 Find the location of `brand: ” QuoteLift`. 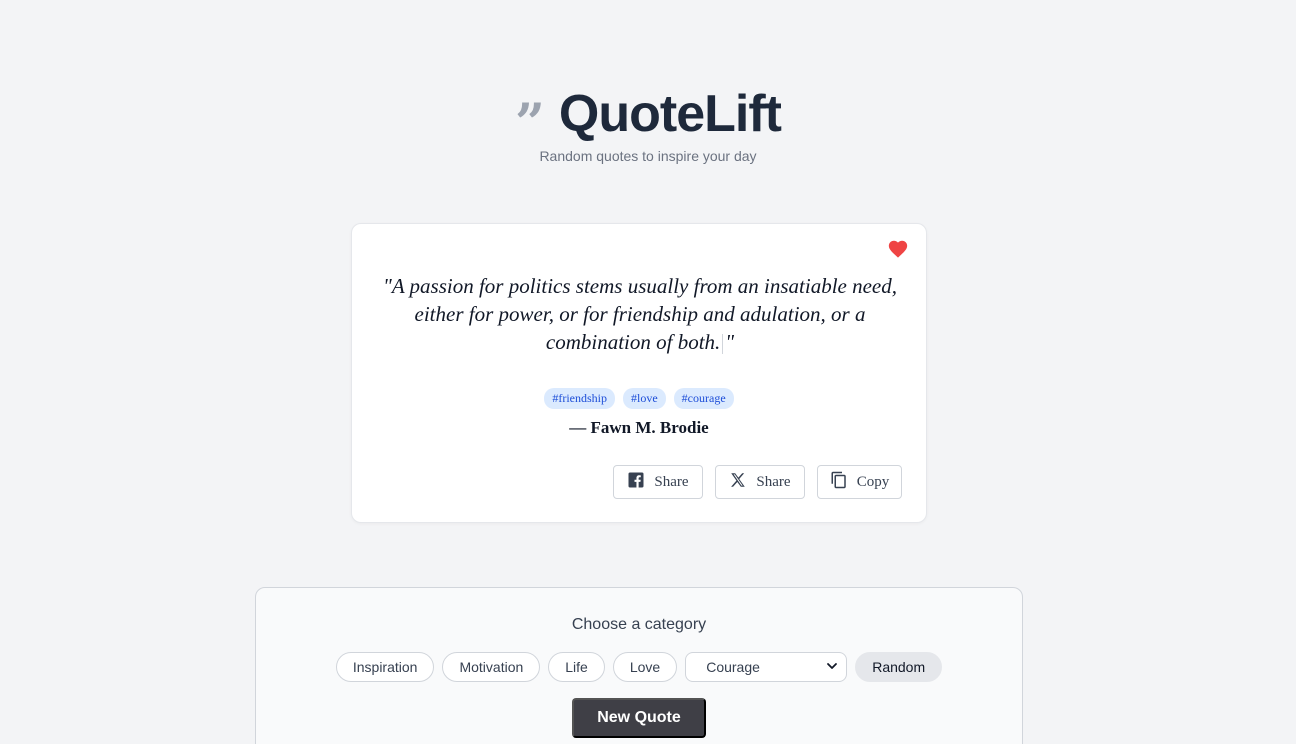

brand: ” QuoteLift is located at coordinates (648, 117).